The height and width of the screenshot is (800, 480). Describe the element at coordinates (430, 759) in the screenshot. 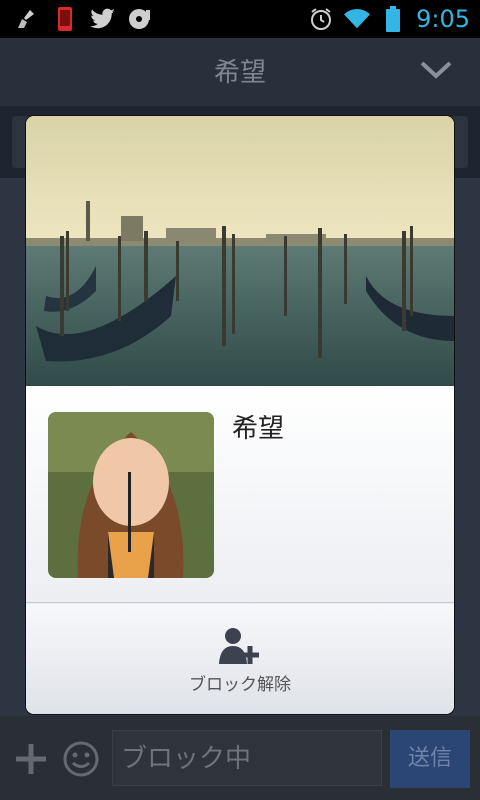

I see `send-button: 送信` at that location.